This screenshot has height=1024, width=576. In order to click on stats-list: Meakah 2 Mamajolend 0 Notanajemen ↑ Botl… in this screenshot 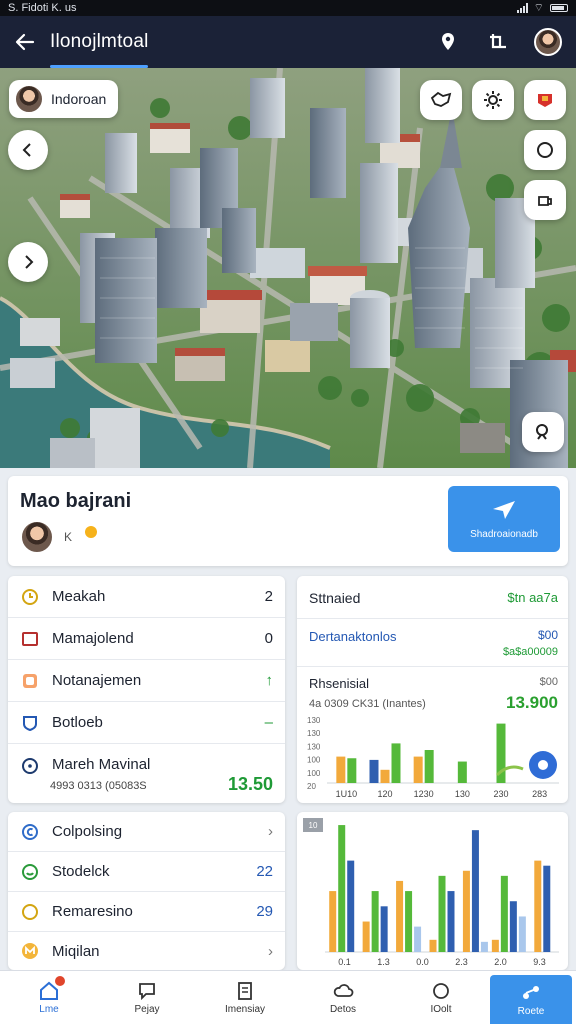, I will do `click(146, 689)`.